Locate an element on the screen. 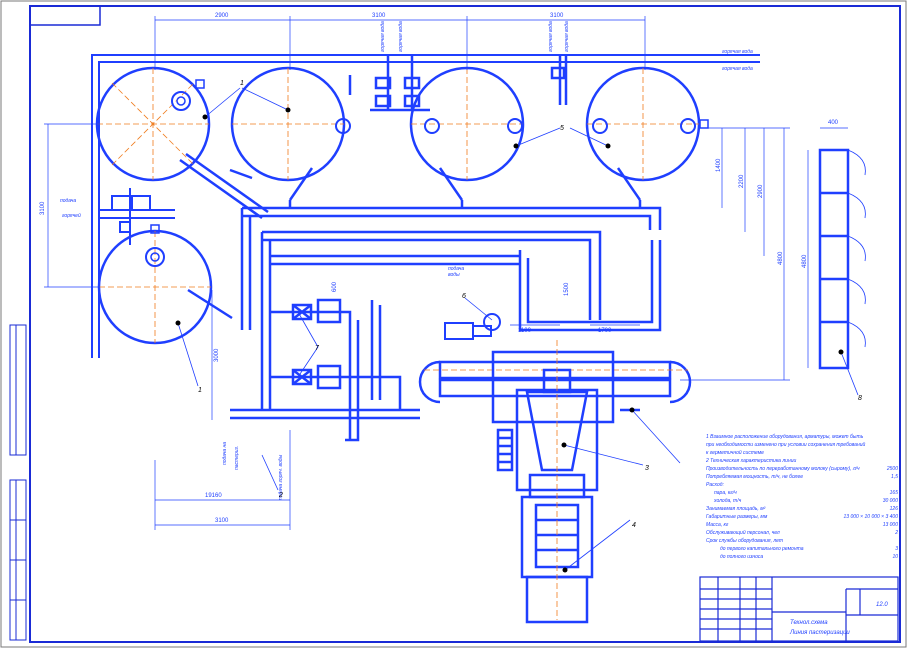 This screenshot has height=649, width=908. pipe-label-v4: горячая вода is located at coordinates (567, 36).